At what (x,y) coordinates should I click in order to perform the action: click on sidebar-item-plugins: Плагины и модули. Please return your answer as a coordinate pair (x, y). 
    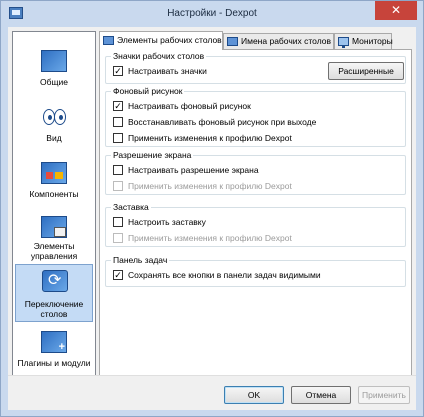
    Looking at the image, I should click on (54, 354).